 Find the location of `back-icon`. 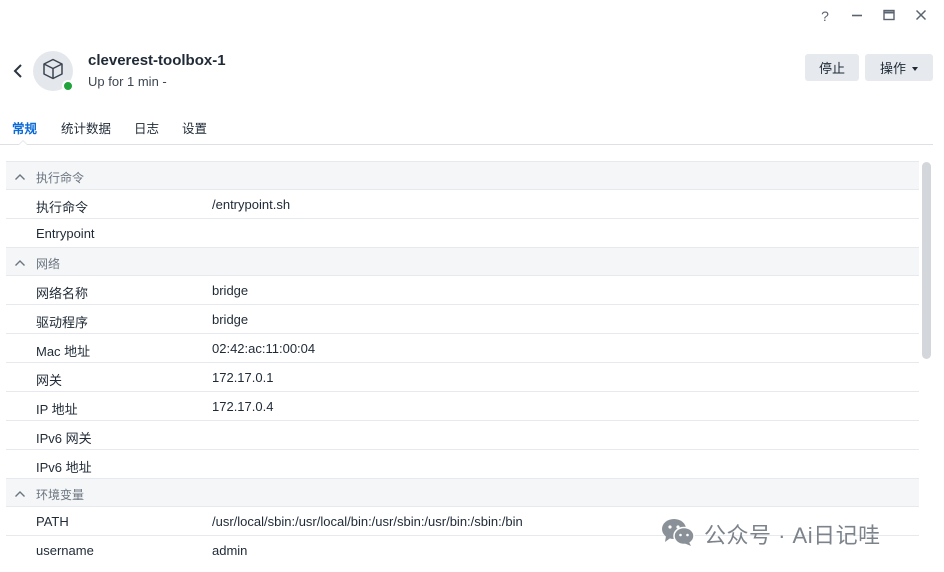

back-icon is located at coordinates (18, 71).